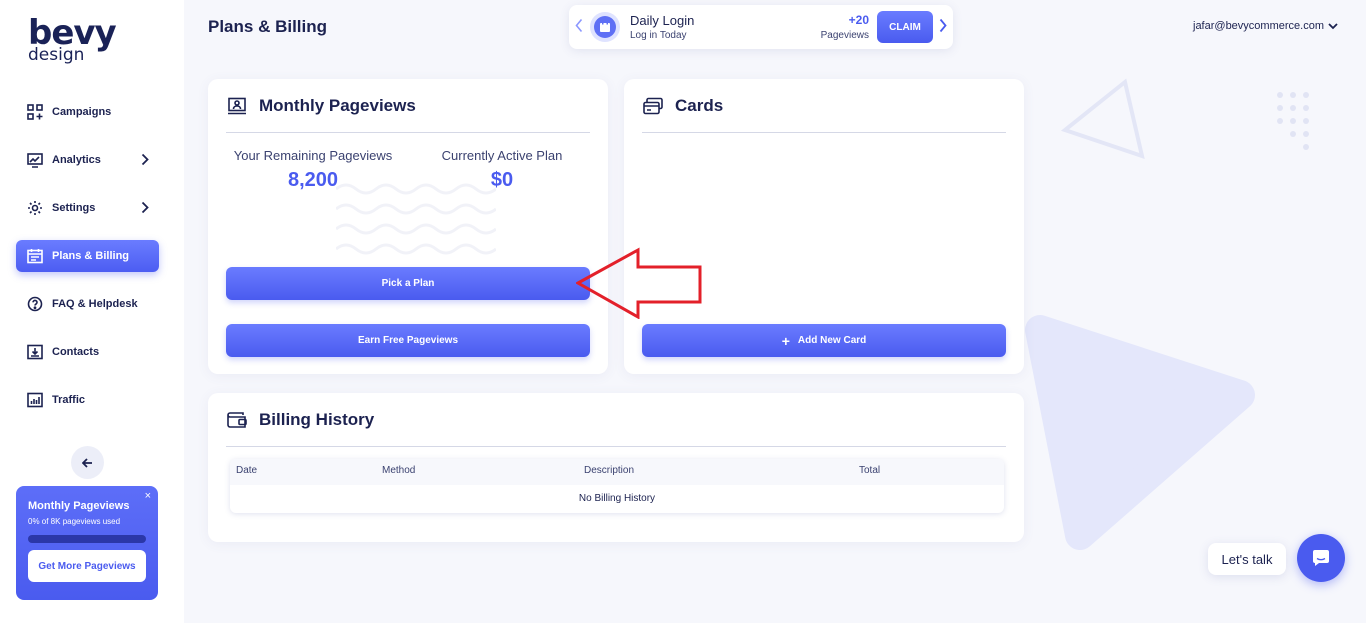 This screenshot has height=623, width=1366. Describe the element at coordinates (1258, 26) in the screenshot. I see `user-email: jafar@bevycommerce.com` at that location.